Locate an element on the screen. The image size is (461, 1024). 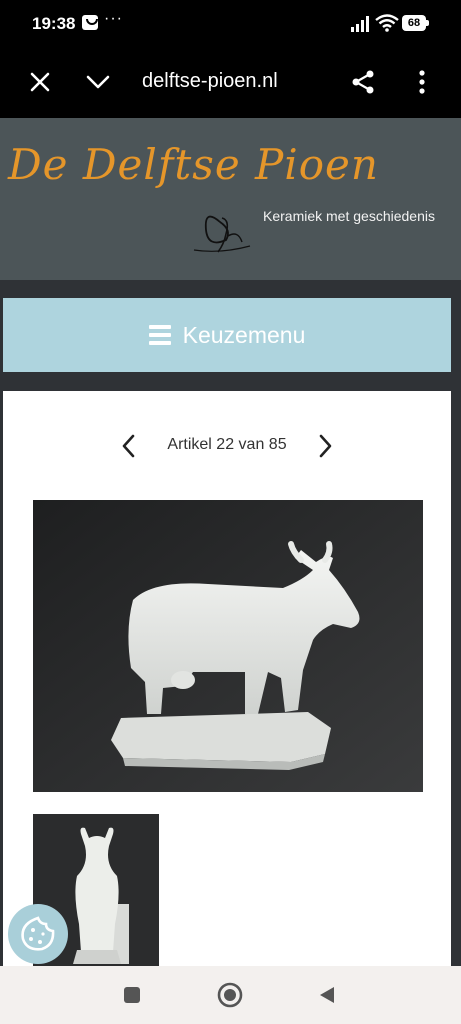
signal-icon is located at coordinates (360, 24).